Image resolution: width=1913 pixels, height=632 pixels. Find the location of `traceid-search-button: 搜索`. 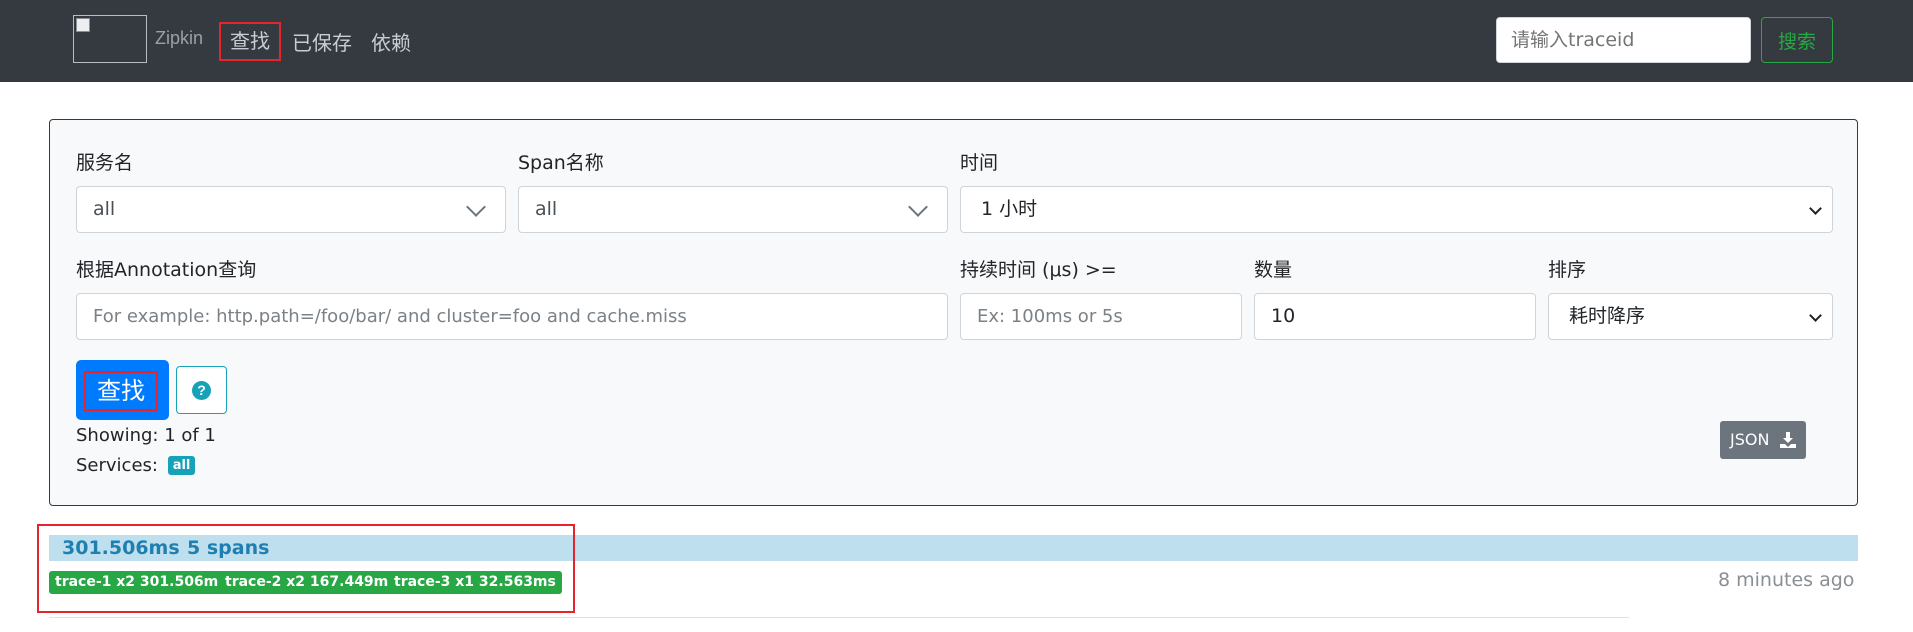

traceid-search-button: 搜索 is located at coordinates (1797, 40).